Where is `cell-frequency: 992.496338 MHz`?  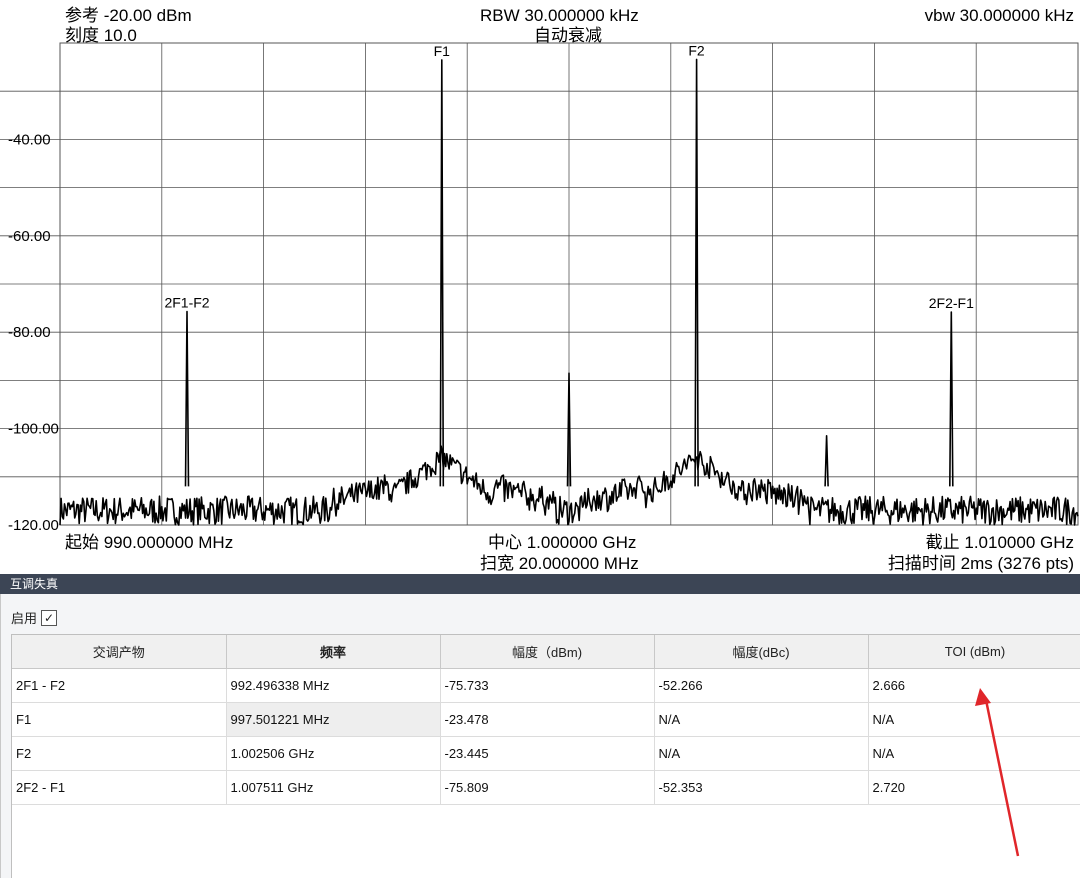
cell-frequency: 992.496338 MHz is located at coordinates (333, 685).